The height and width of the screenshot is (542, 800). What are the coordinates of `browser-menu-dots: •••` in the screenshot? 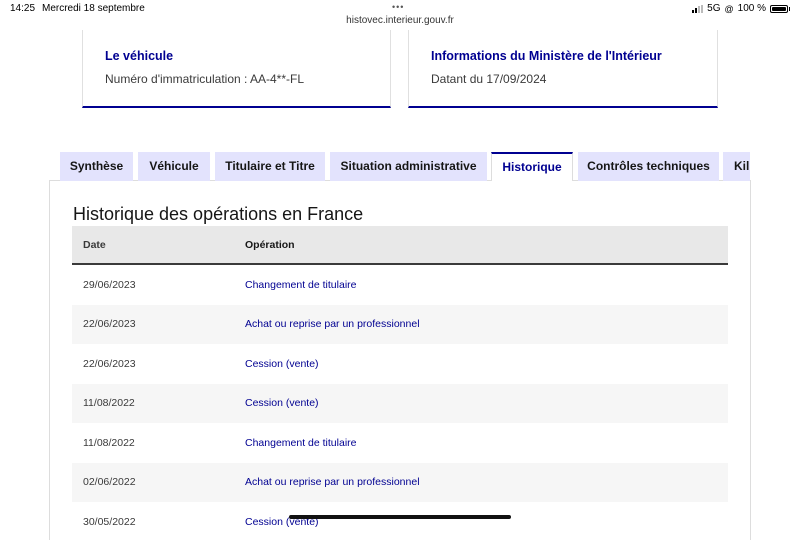 It's located at (398, 7).